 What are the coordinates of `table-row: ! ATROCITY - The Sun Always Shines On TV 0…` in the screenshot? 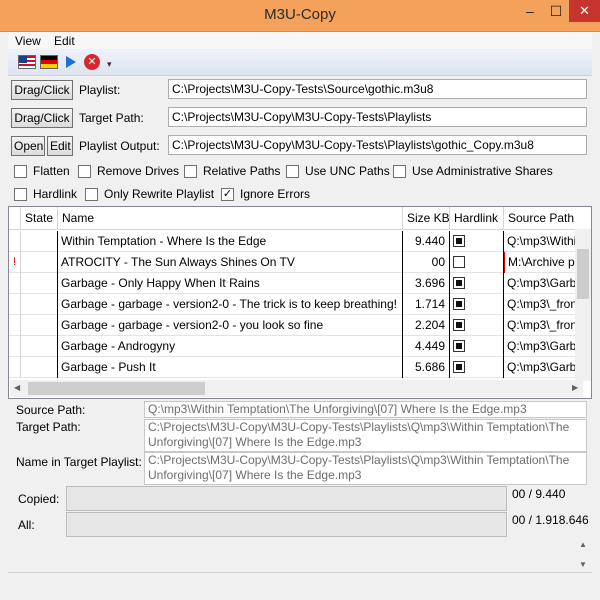 It's located at (300, 262).